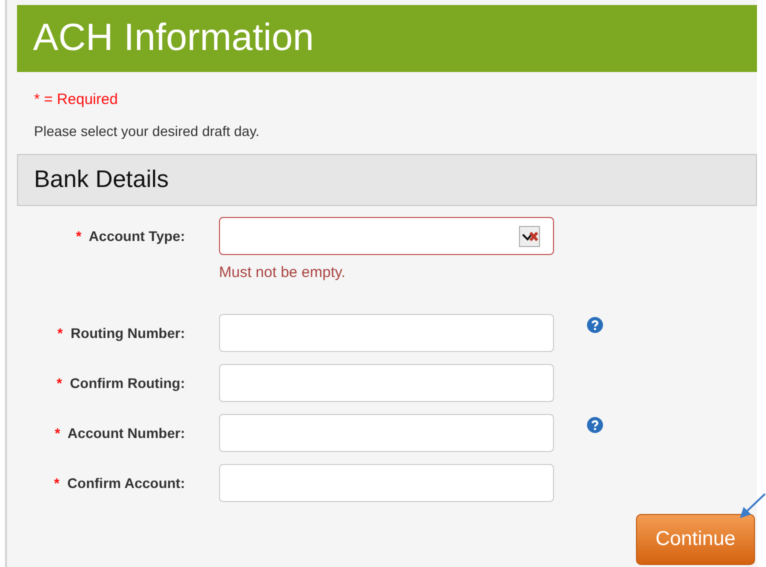 Image resolution: width=766 pixels, height=567 pixels. What do you see at coordinates (76, 99) in the screenshot?
I see `required-note: * = Required` at bounding box center [76, 99].